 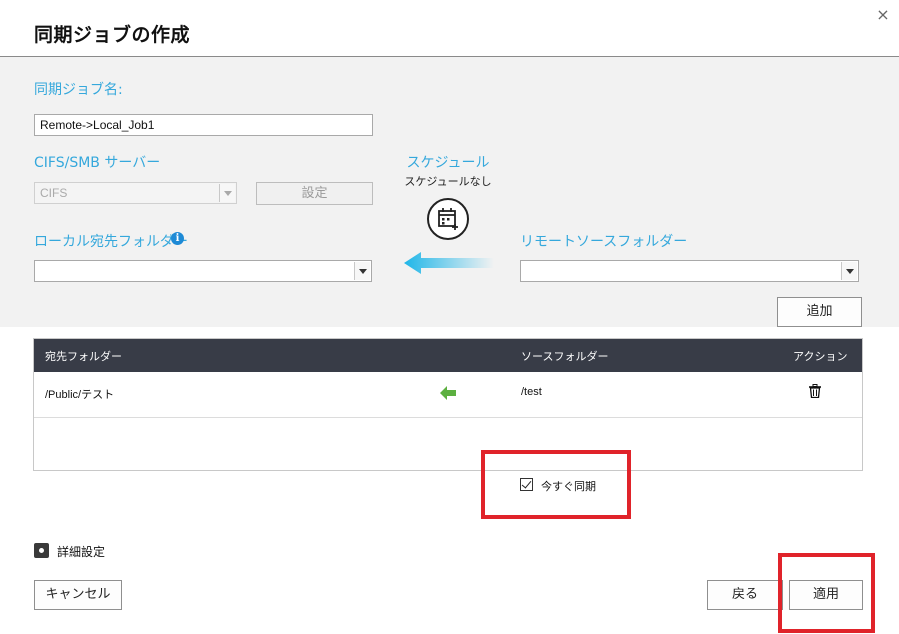 I want to click on dialog-title: 同期ジョブの作成, so click(x=112, y=35).